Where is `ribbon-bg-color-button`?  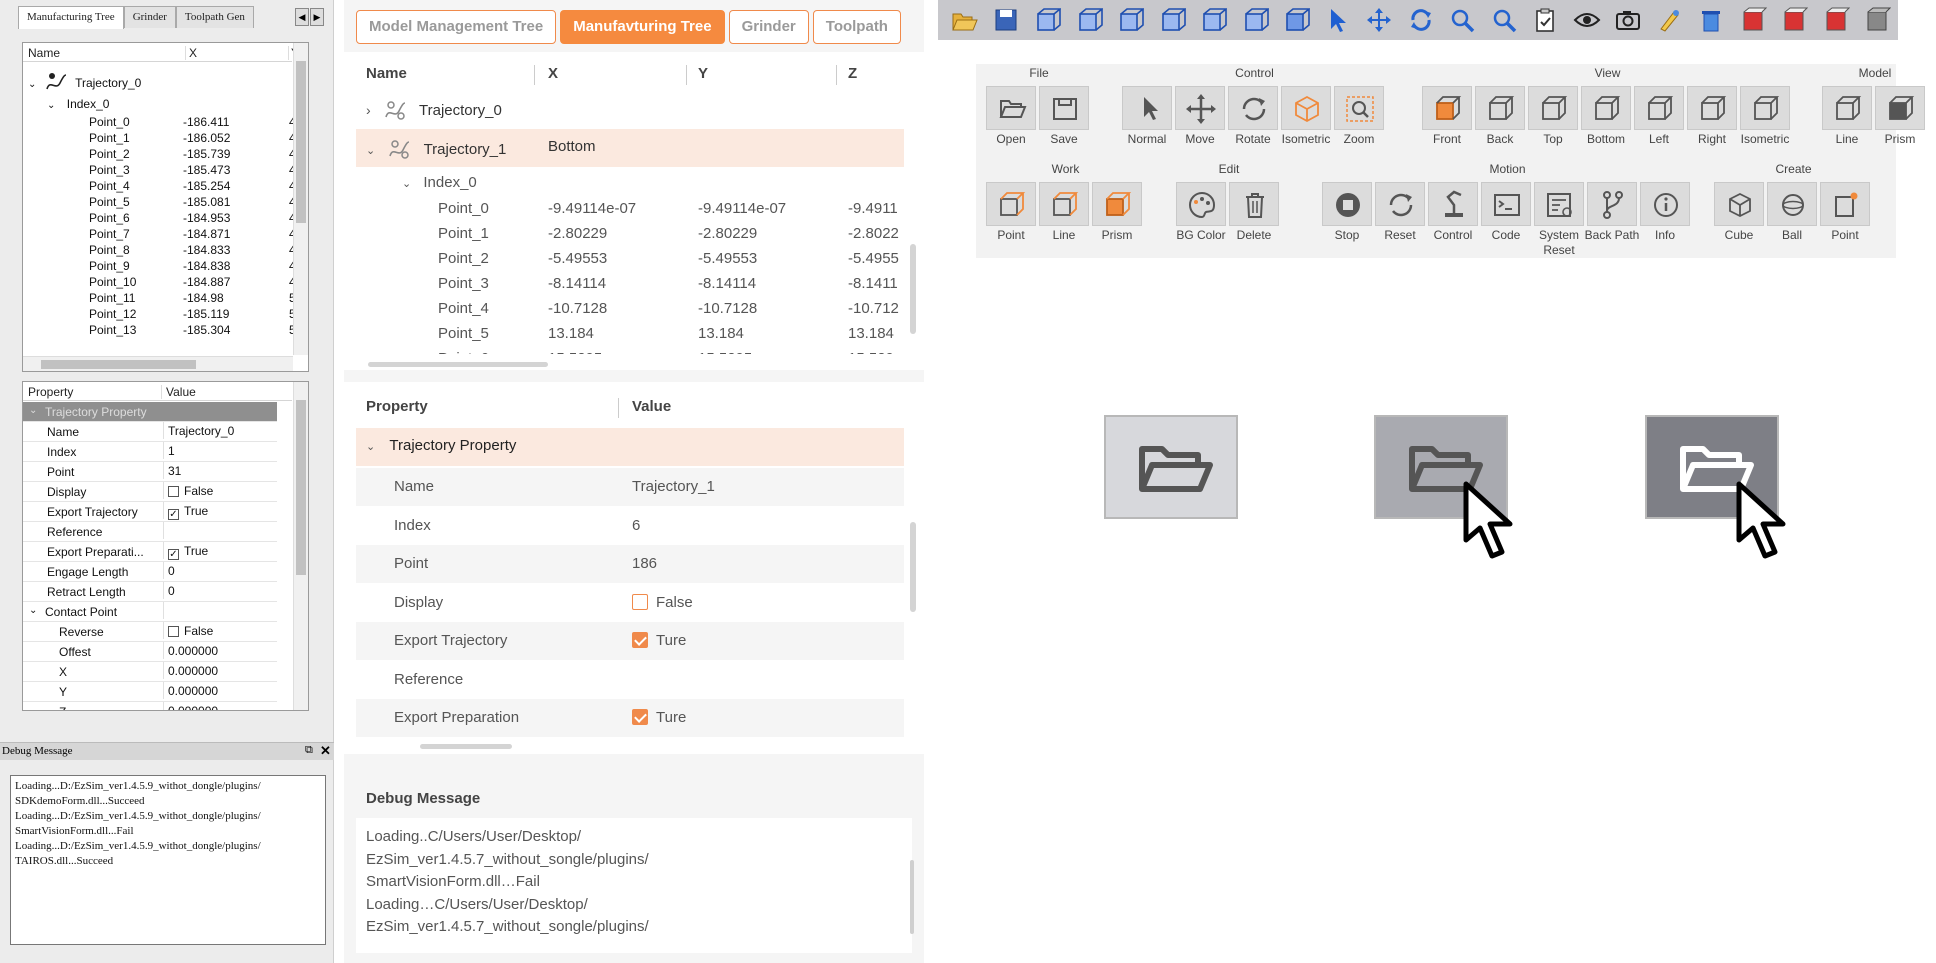
ribbon-bg-color-button is located at coordinates (1201, 204).